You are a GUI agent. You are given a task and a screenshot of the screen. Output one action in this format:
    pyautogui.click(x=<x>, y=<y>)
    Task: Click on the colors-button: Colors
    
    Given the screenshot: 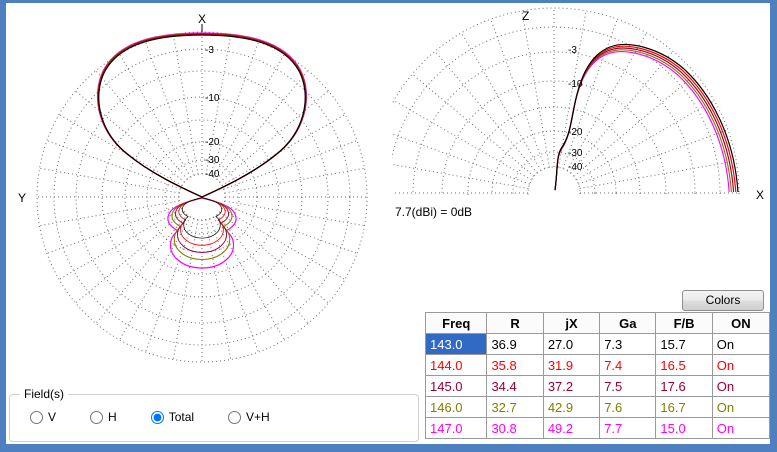 What is the action you would take?
    pyautogui.click(x=723, y=300)
    